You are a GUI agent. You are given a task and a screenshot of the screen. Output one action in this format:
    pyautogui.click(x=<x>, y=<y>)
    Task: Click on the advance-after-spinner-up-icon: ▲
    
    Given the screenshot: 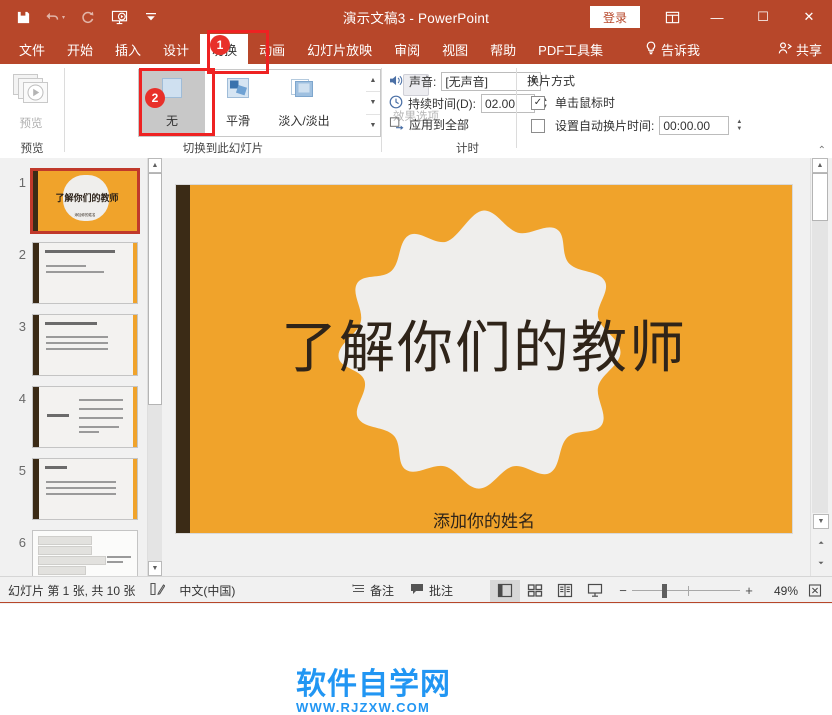 What is the action you would take?
    pyautogui.click(x=739, y=122)
    